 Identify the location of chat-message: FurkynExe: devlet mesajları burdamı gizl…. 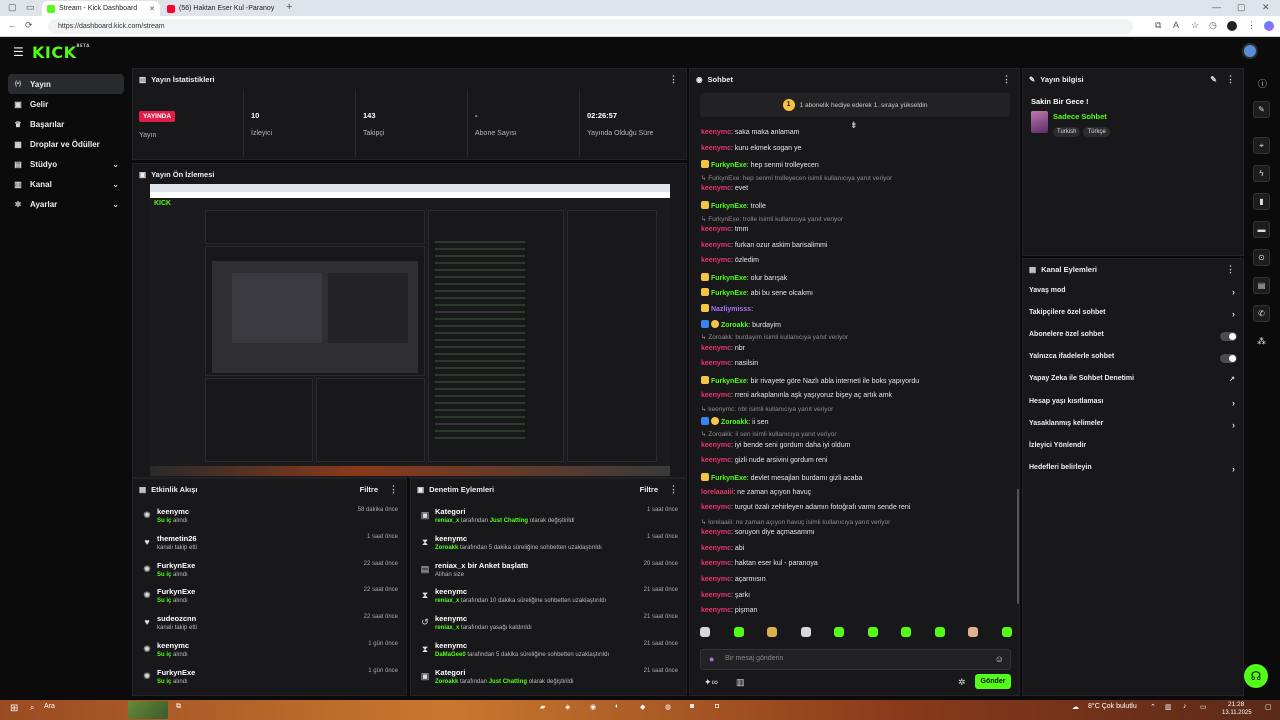
(781, 477).